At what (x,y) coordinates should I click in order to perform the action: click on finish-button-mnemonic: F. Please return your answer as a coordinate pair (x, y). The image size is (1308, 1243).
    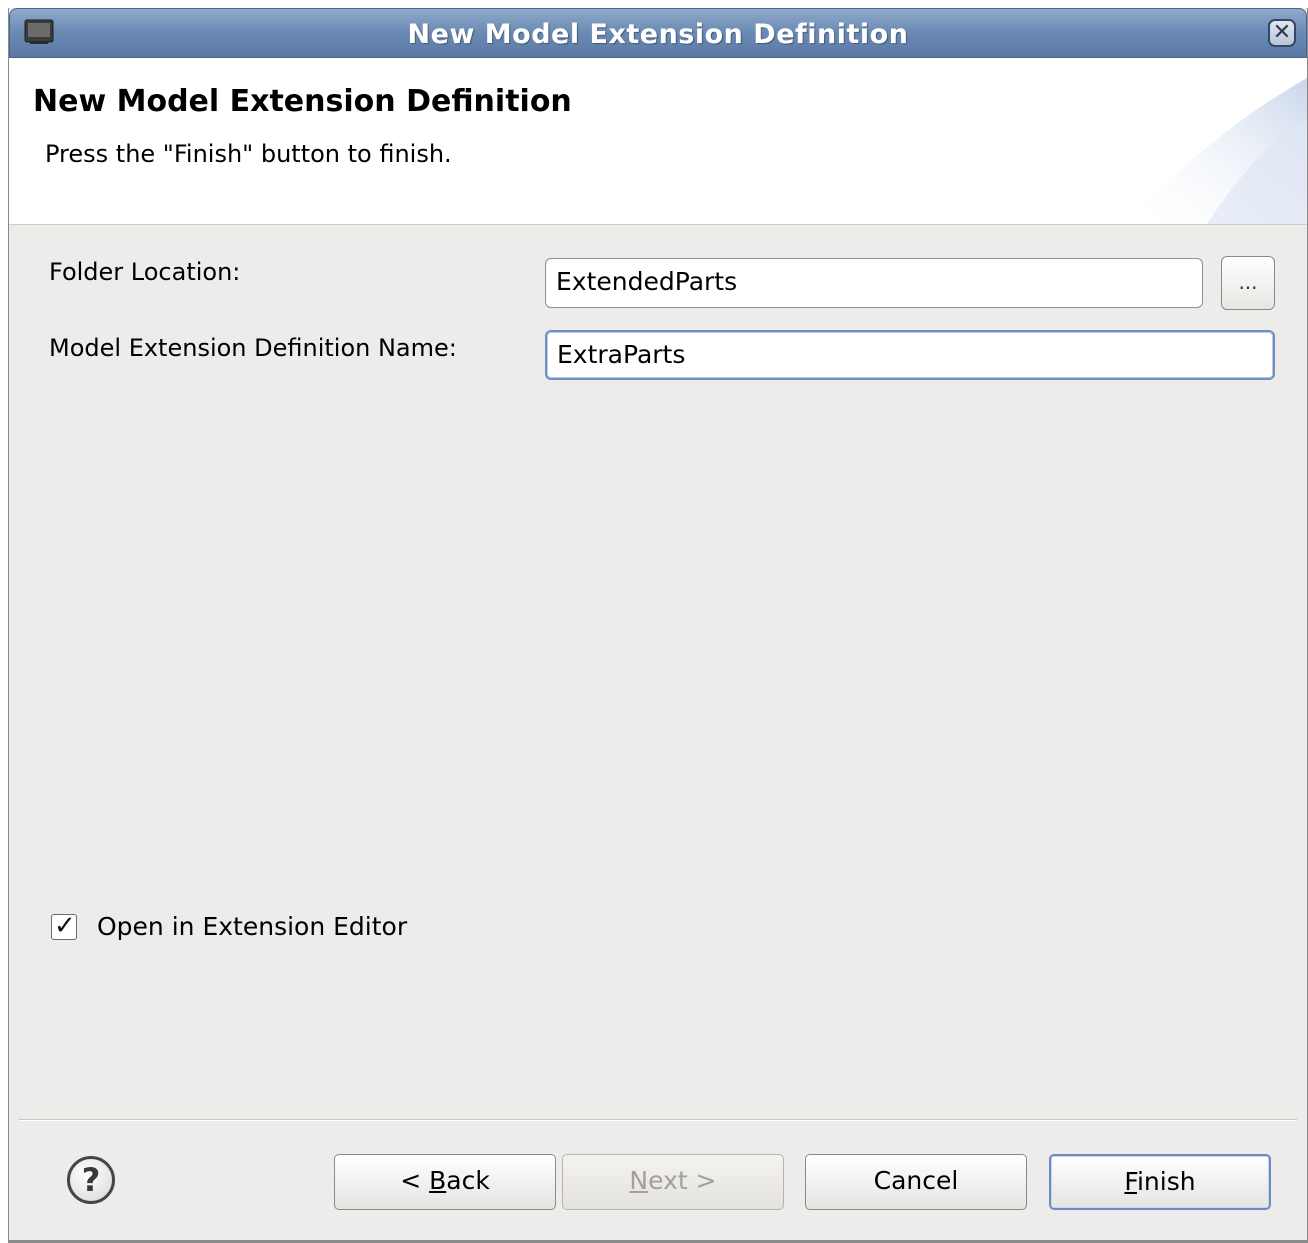
    Looking at the image, I should click on (1130, 1181).